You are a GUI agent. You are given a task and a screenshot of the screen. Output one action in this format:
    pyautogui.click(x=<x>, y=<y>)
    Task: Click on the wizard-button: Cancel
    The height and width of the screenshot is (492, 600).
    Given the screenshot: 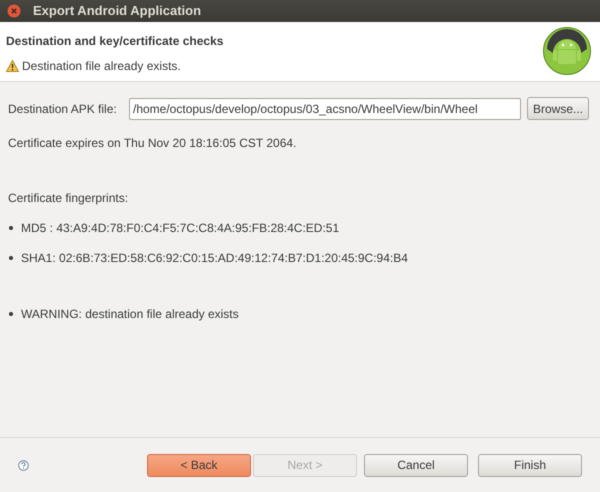 What is the action you would take?
    pyautogui.click(x=416, y=465)
    